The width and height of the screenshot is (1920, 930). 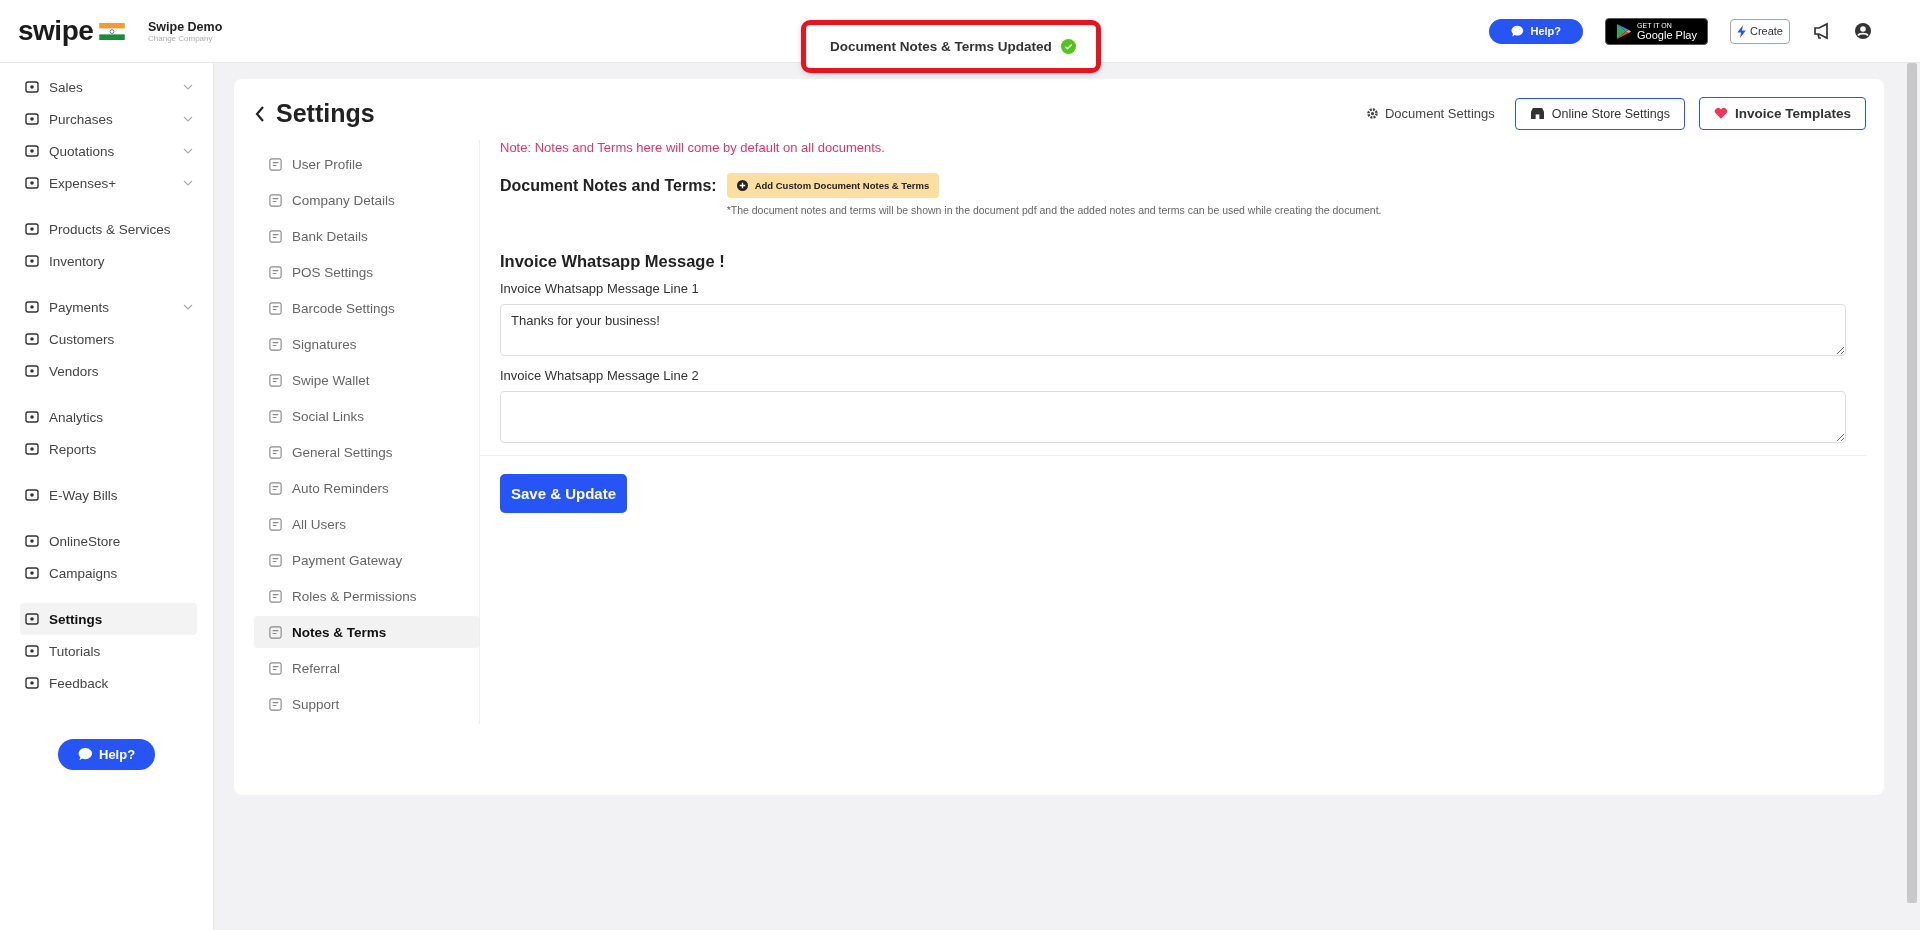 I want to click on settings-nav-item: Social Links, so click(x=366, y=416).